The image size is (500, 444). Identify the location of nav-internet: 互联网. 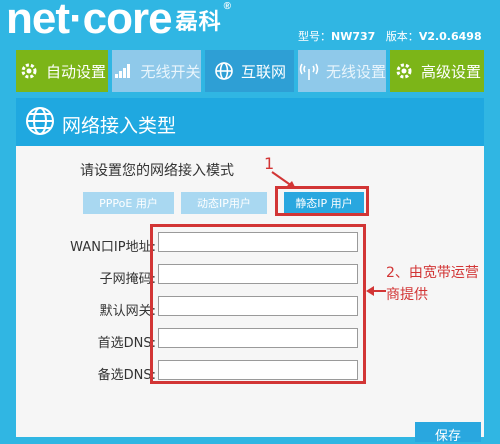
(249, 71).